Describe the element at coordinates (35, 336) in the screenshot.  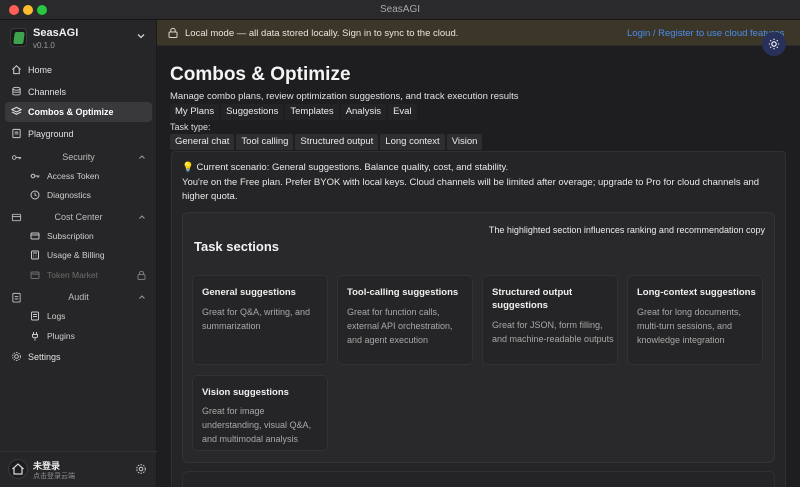
I see `plug-icon` at that location.